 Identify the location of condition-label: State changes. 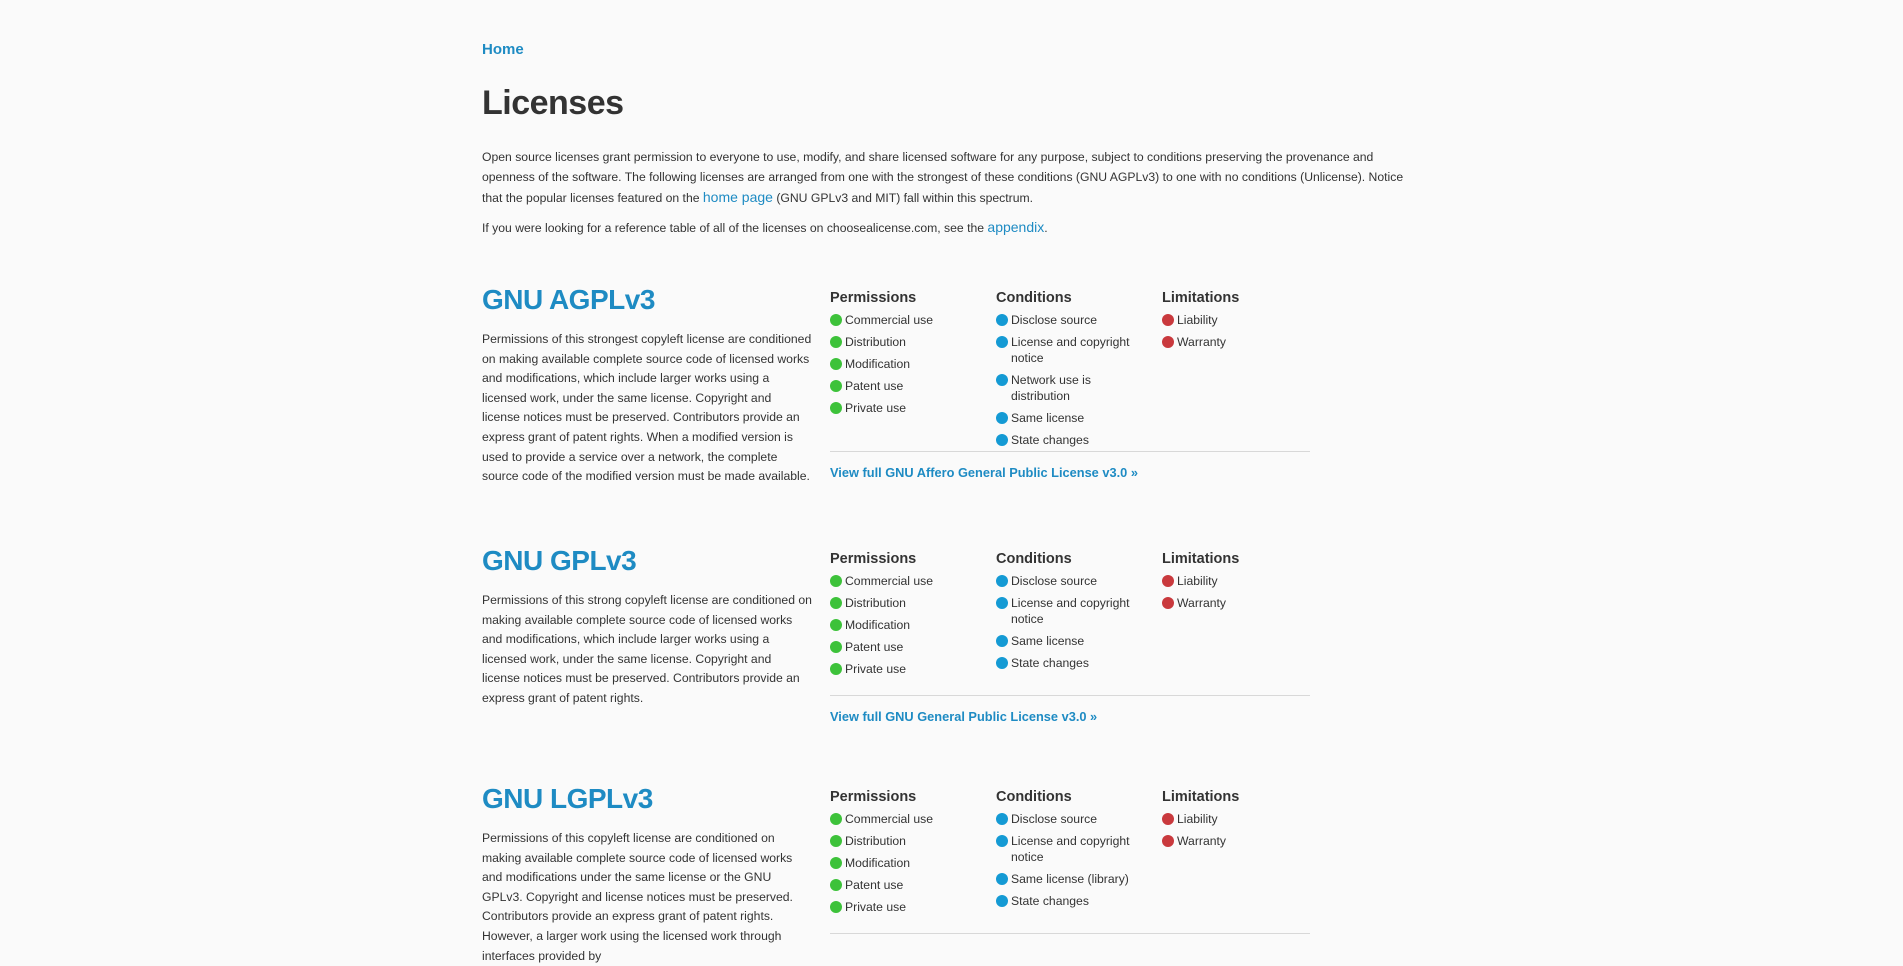
(1050, 901).